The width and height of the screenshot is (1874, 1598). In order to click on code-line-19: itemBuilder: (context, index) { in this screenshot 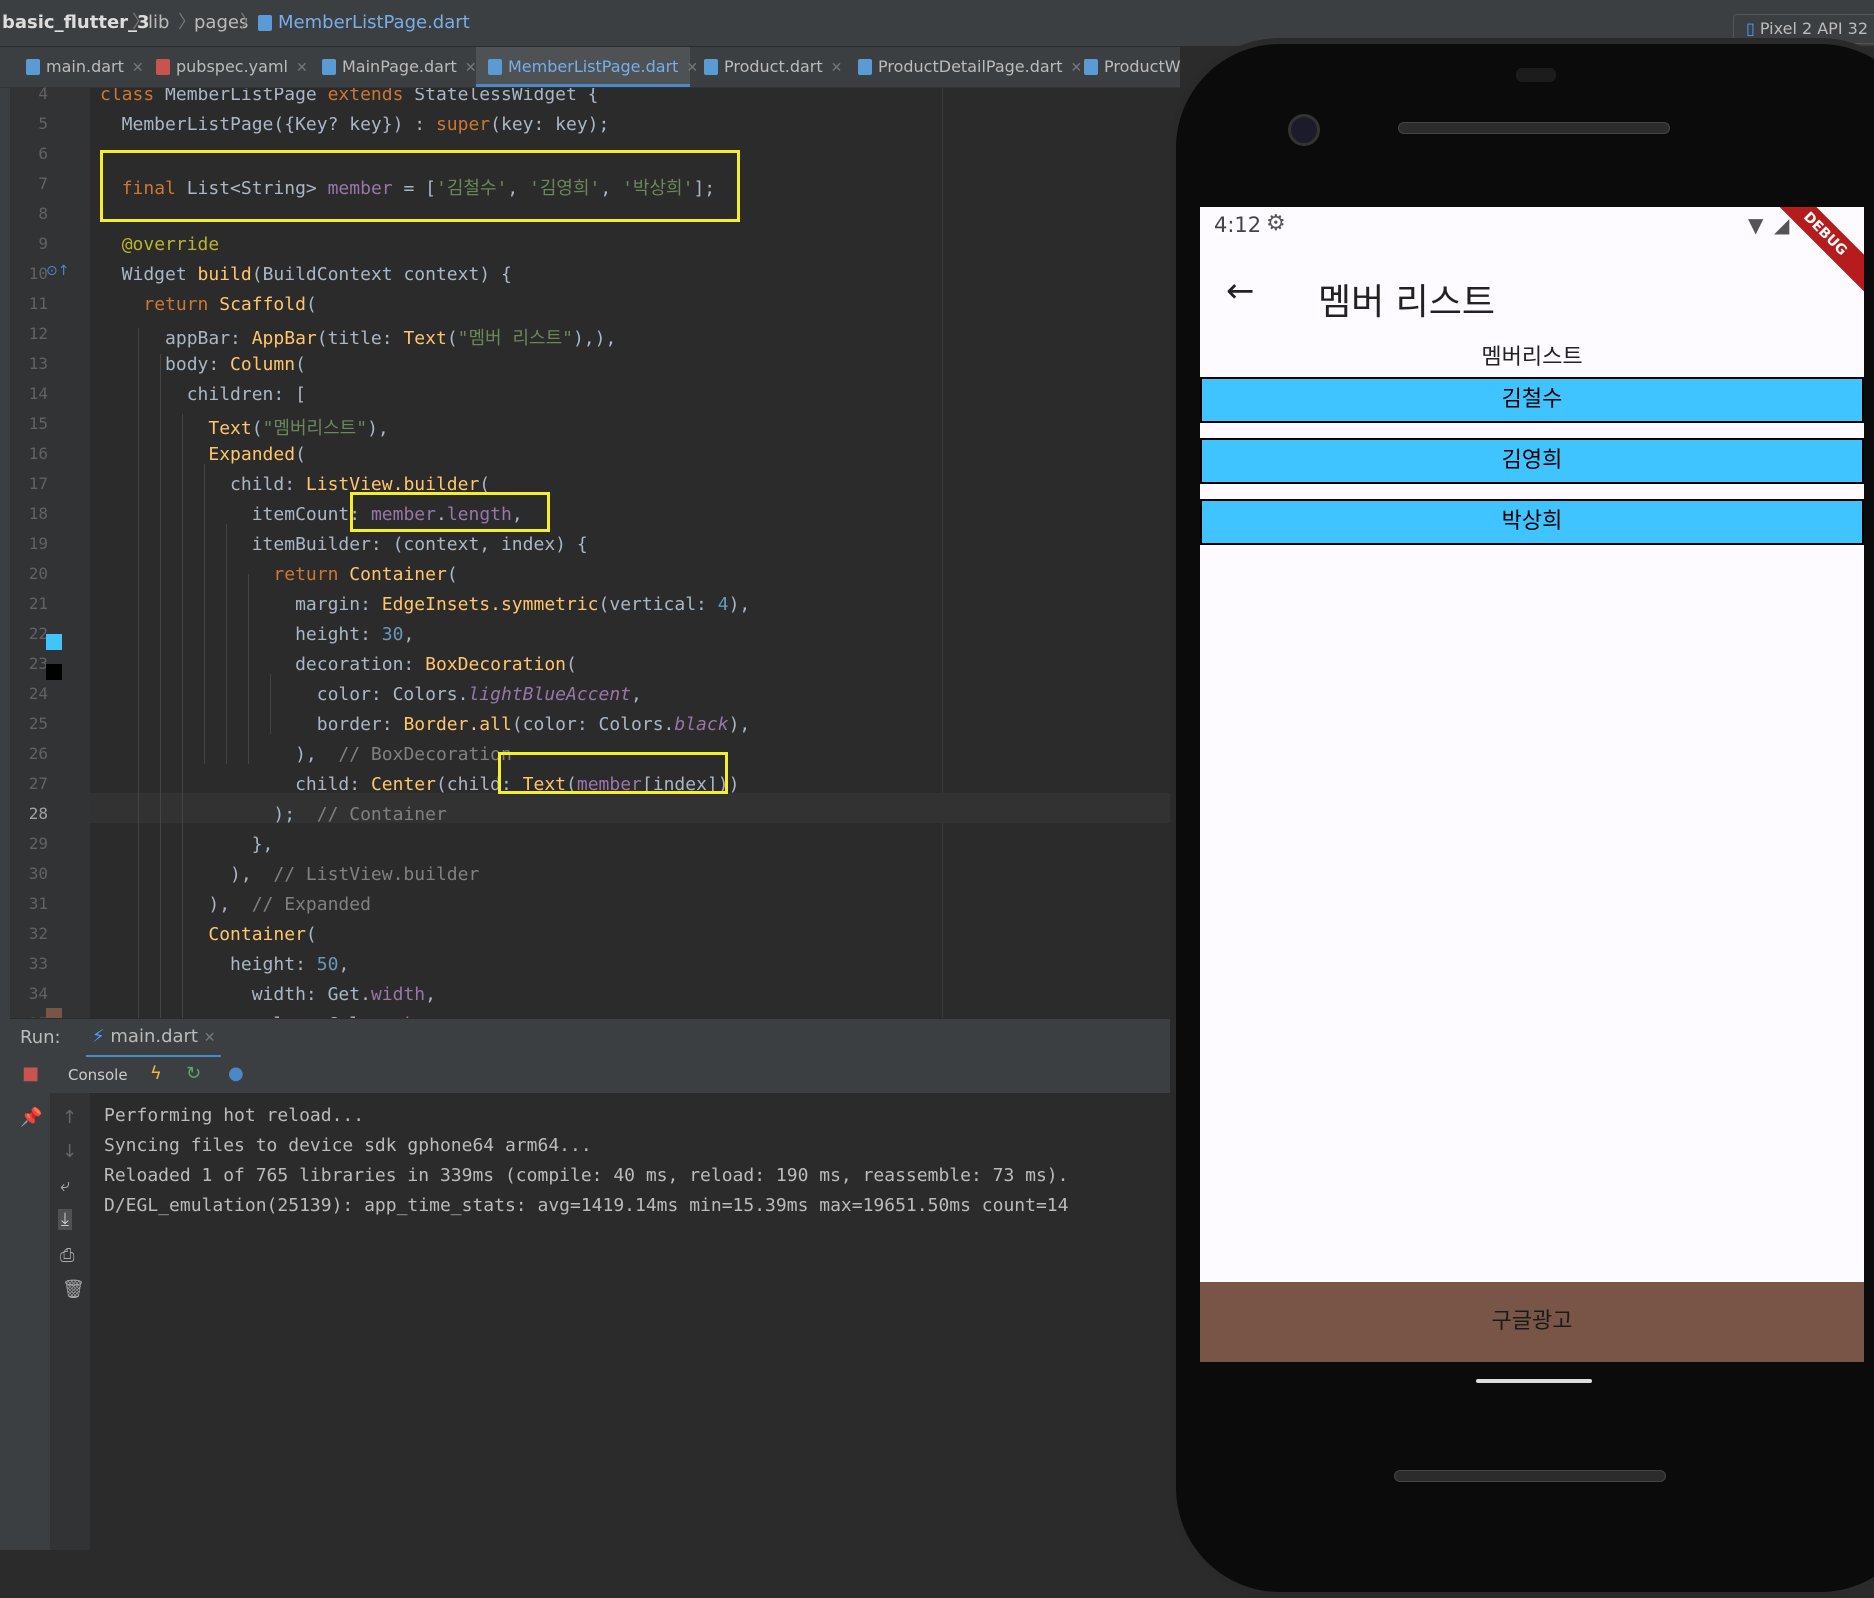, I will do `click(344, 544)`.